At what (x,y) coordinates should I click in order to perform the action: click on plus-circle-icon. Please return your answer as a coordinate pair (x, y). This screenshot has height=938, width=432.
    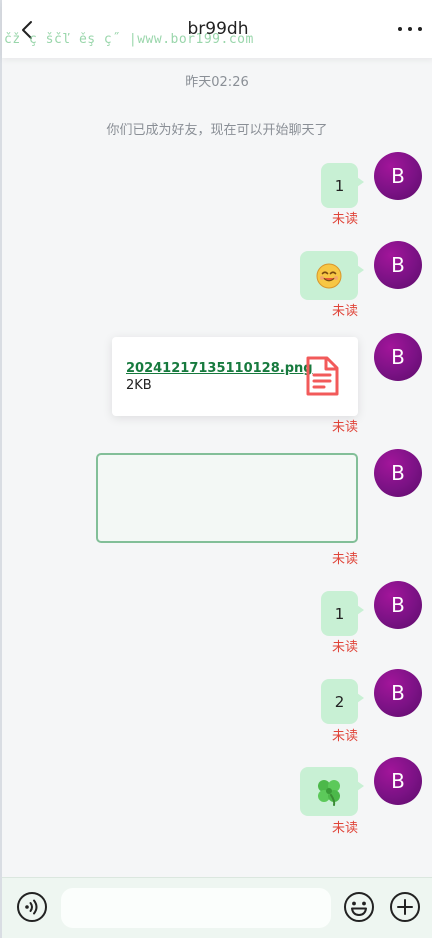
    Looking at the image, I should click on (405, 907).